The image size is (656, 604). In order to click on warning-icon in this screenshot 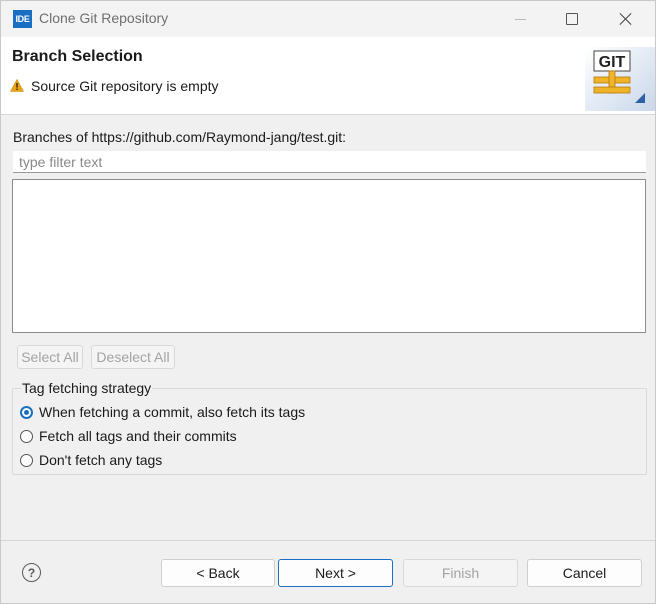, I will do `click(17, 85)`.